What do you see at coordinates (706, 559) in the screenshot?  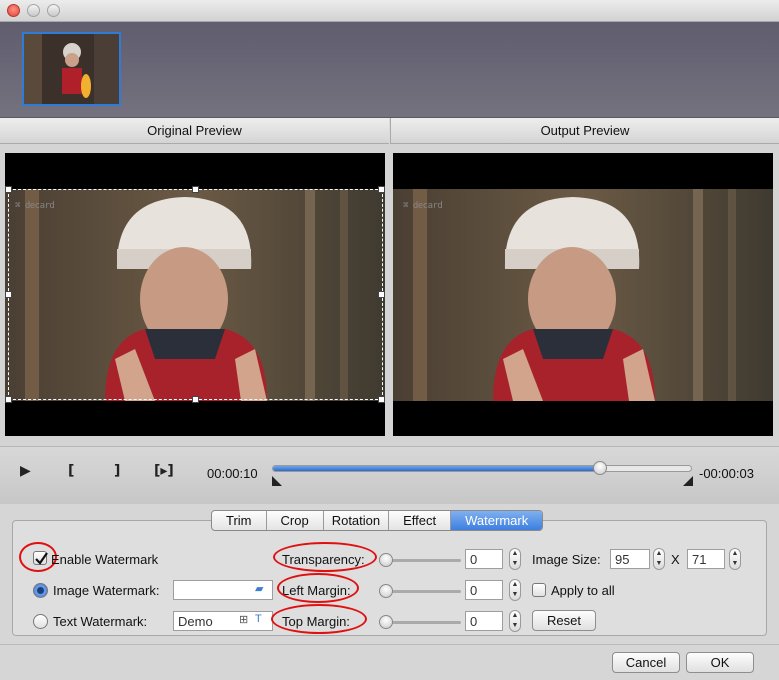 I see `image-height-field: 71` at bounding box center [706, 559].